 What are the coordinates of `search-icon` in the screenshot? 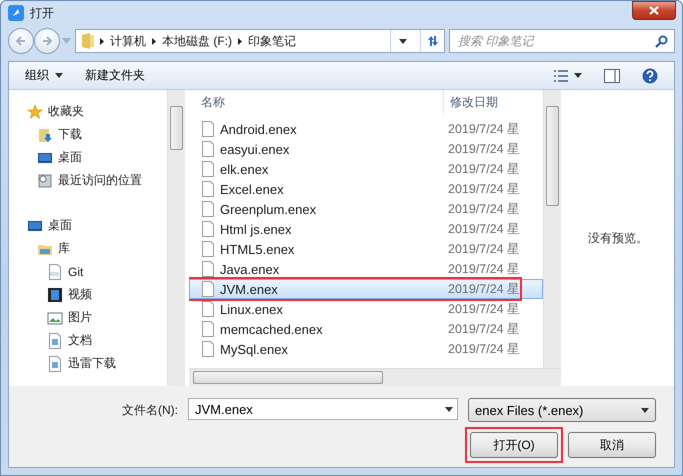 It's located at (661, 41).